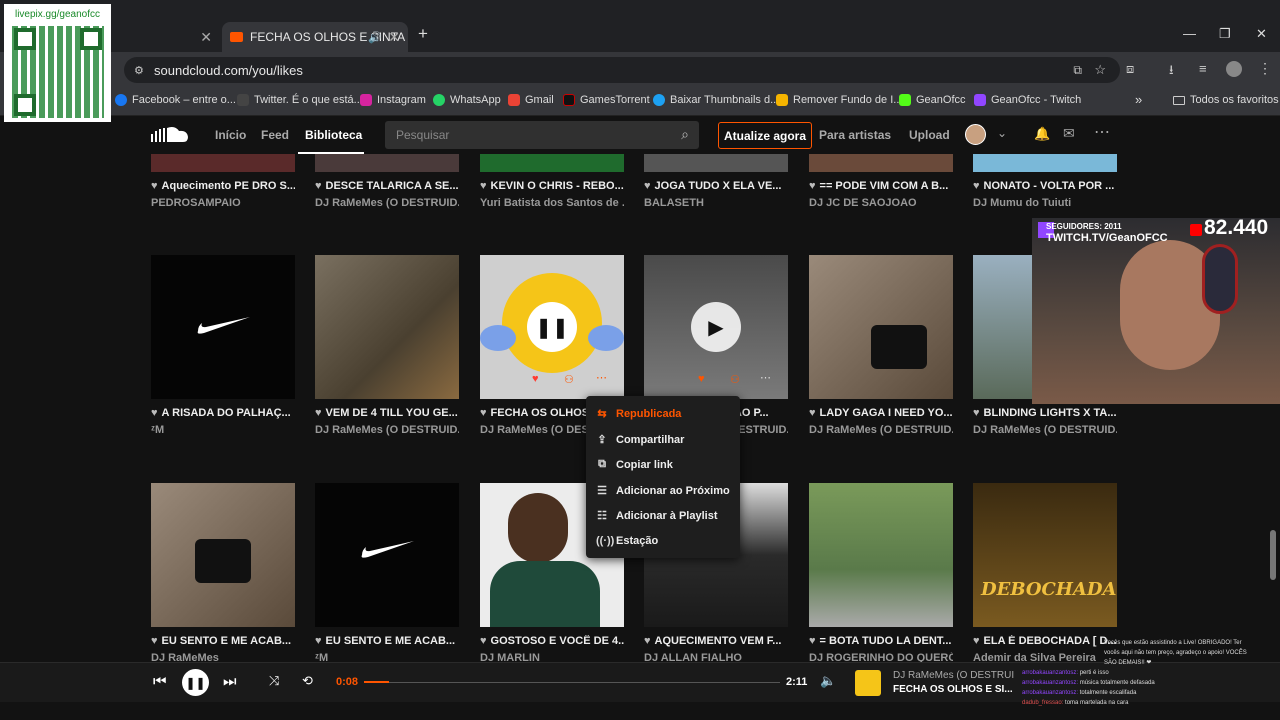  I want to click on track-artwork: DEBOCHADA, so click(1045, 555).